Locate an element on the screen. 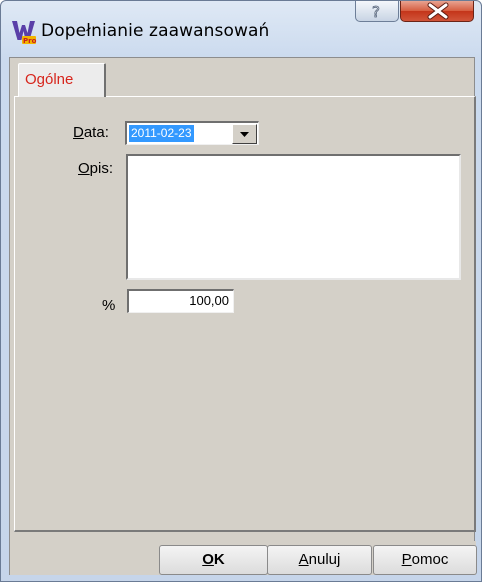 The image size is (482, 582). close-button is located at coordinates (437, 11).